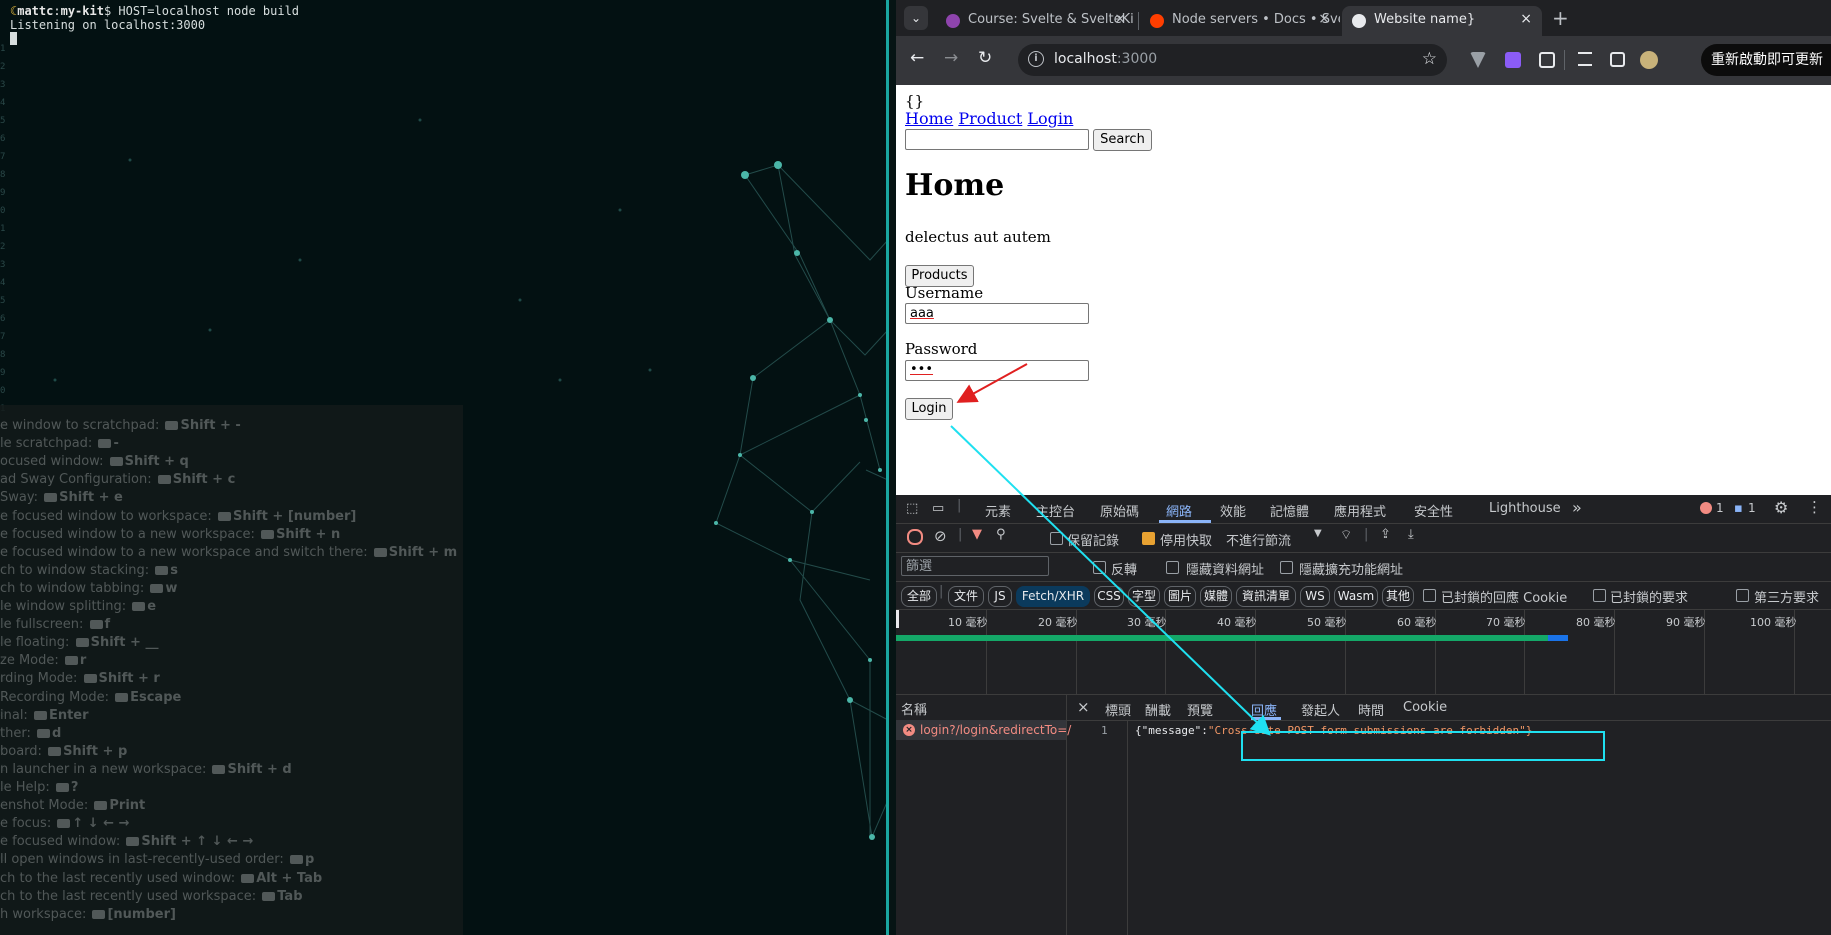 The width and height of the screenshot is (1831, 935). I want to click on filter-input: 篩選, so click(975, 566).